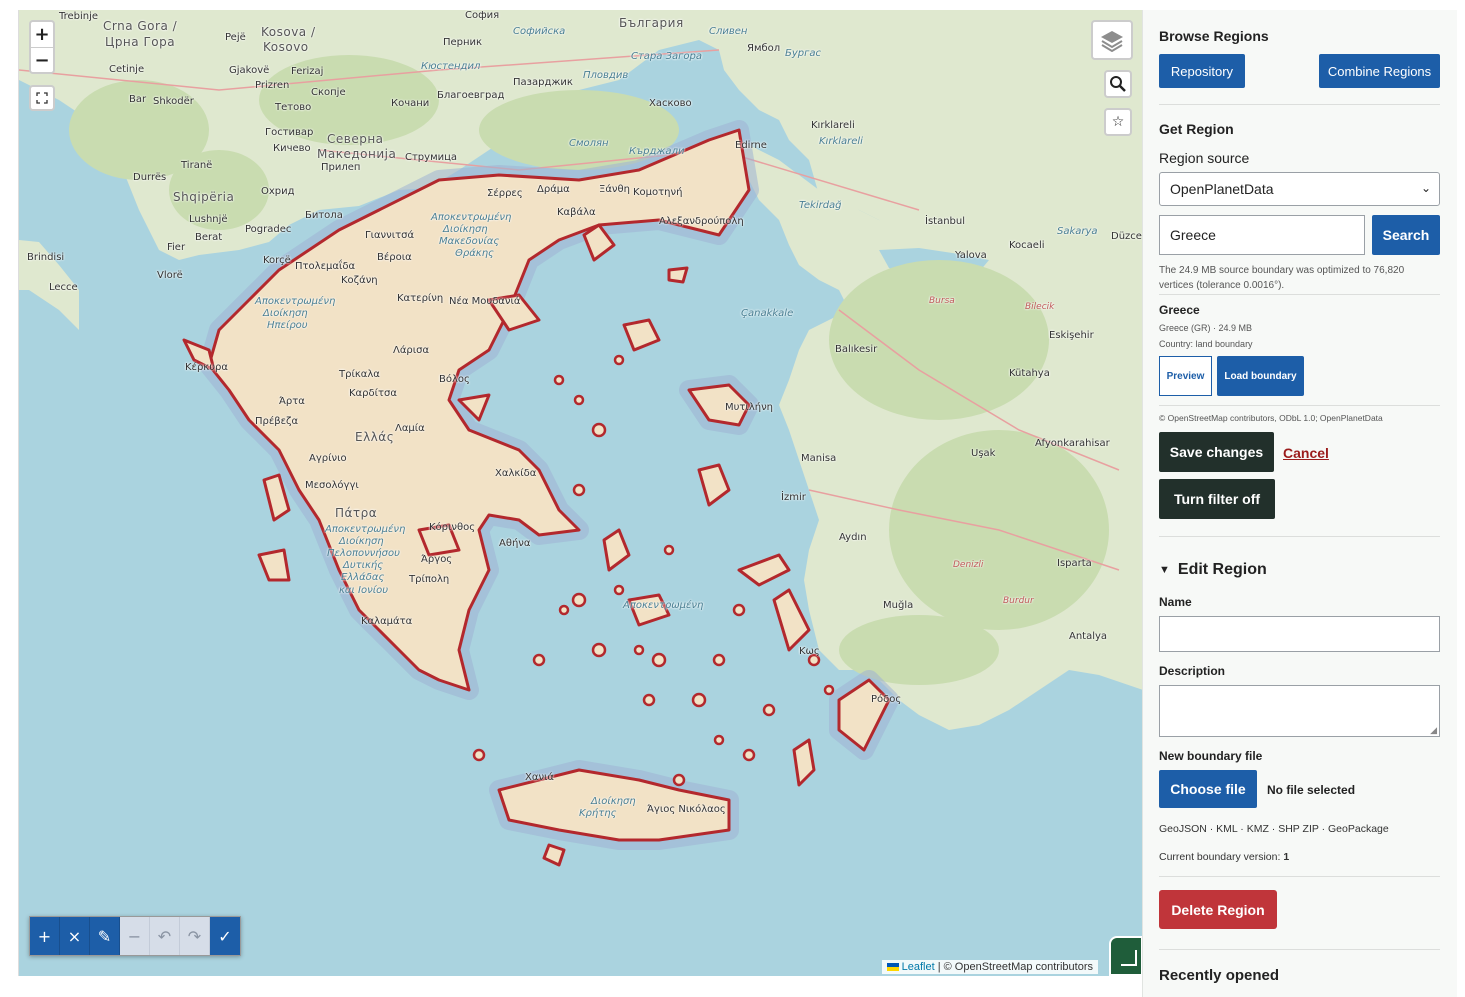 The image size is (1465, 997). Describe the element at coordinates (204, 197) in the screenshot. I see `map-label: Shqipëria` at that location.